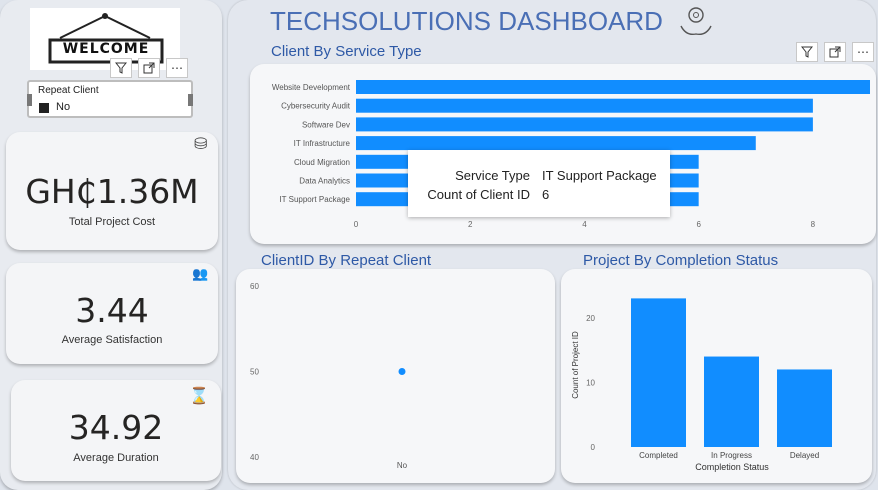 Image resolution: width=878 pixels, height=490 pixels. I want to click on chart-focus-button, so click(835, 52).